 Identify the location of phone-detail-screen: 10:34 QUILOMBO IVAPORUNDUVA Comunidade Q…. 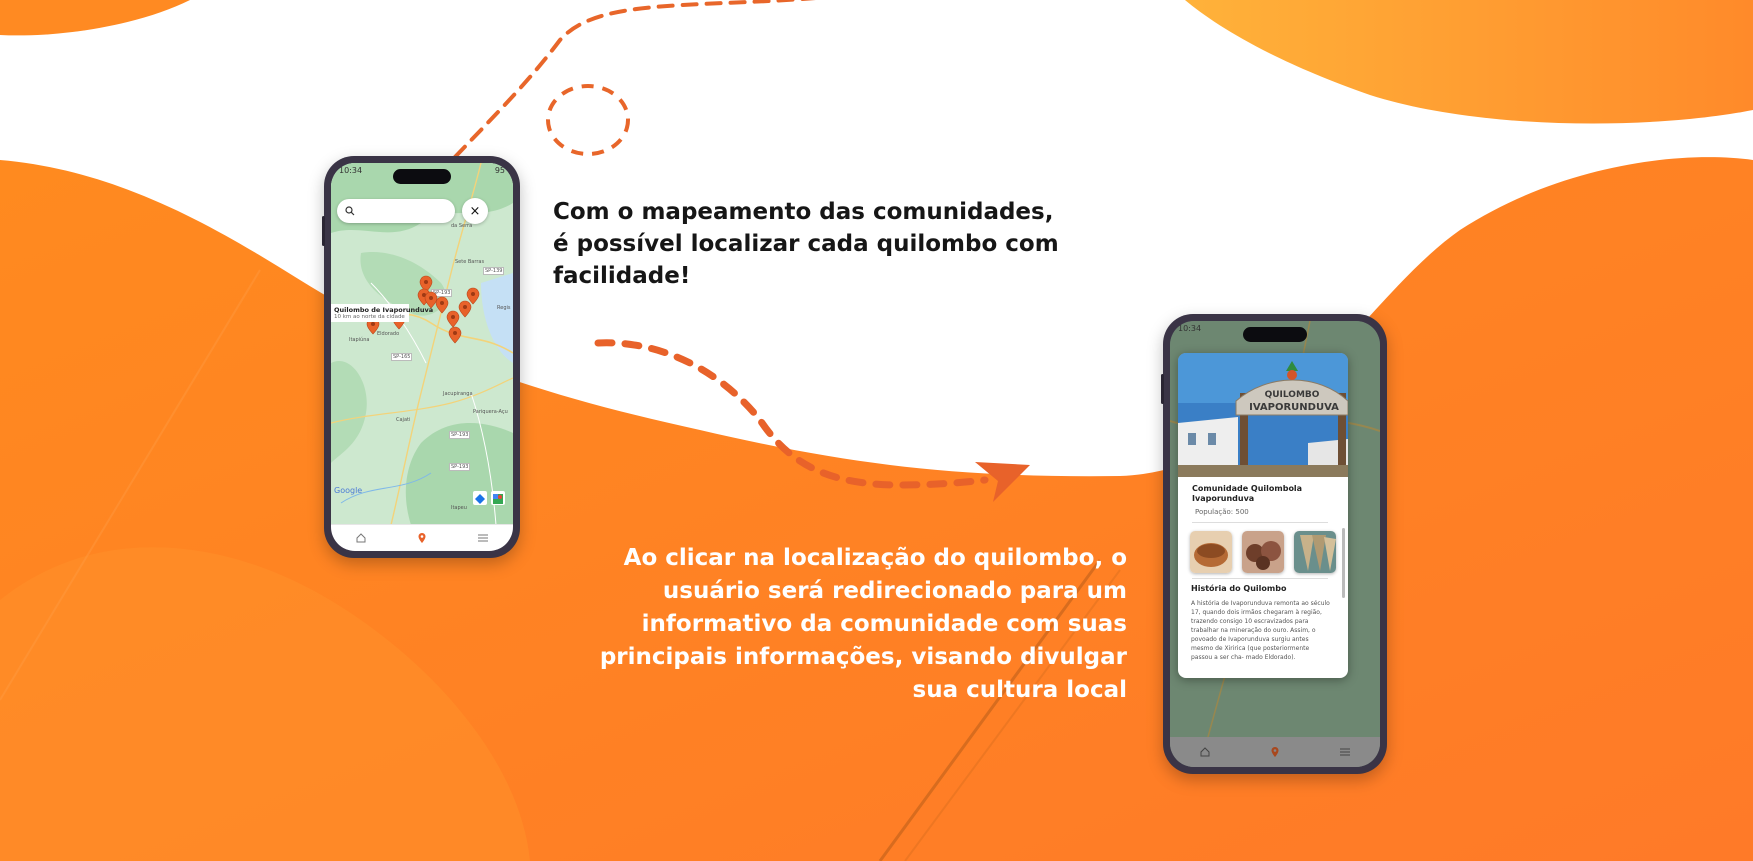
(1275, 544).